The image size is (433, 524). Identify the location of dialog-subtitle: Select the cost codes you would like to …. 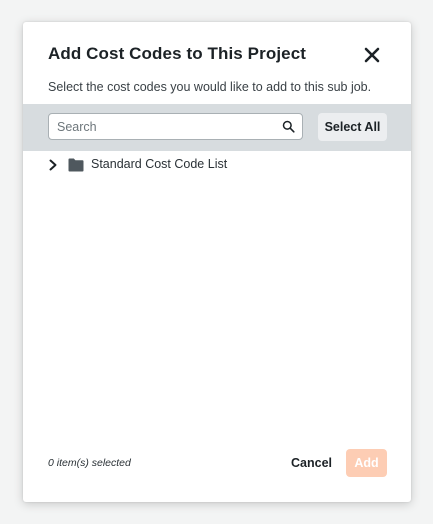
(210, 87).